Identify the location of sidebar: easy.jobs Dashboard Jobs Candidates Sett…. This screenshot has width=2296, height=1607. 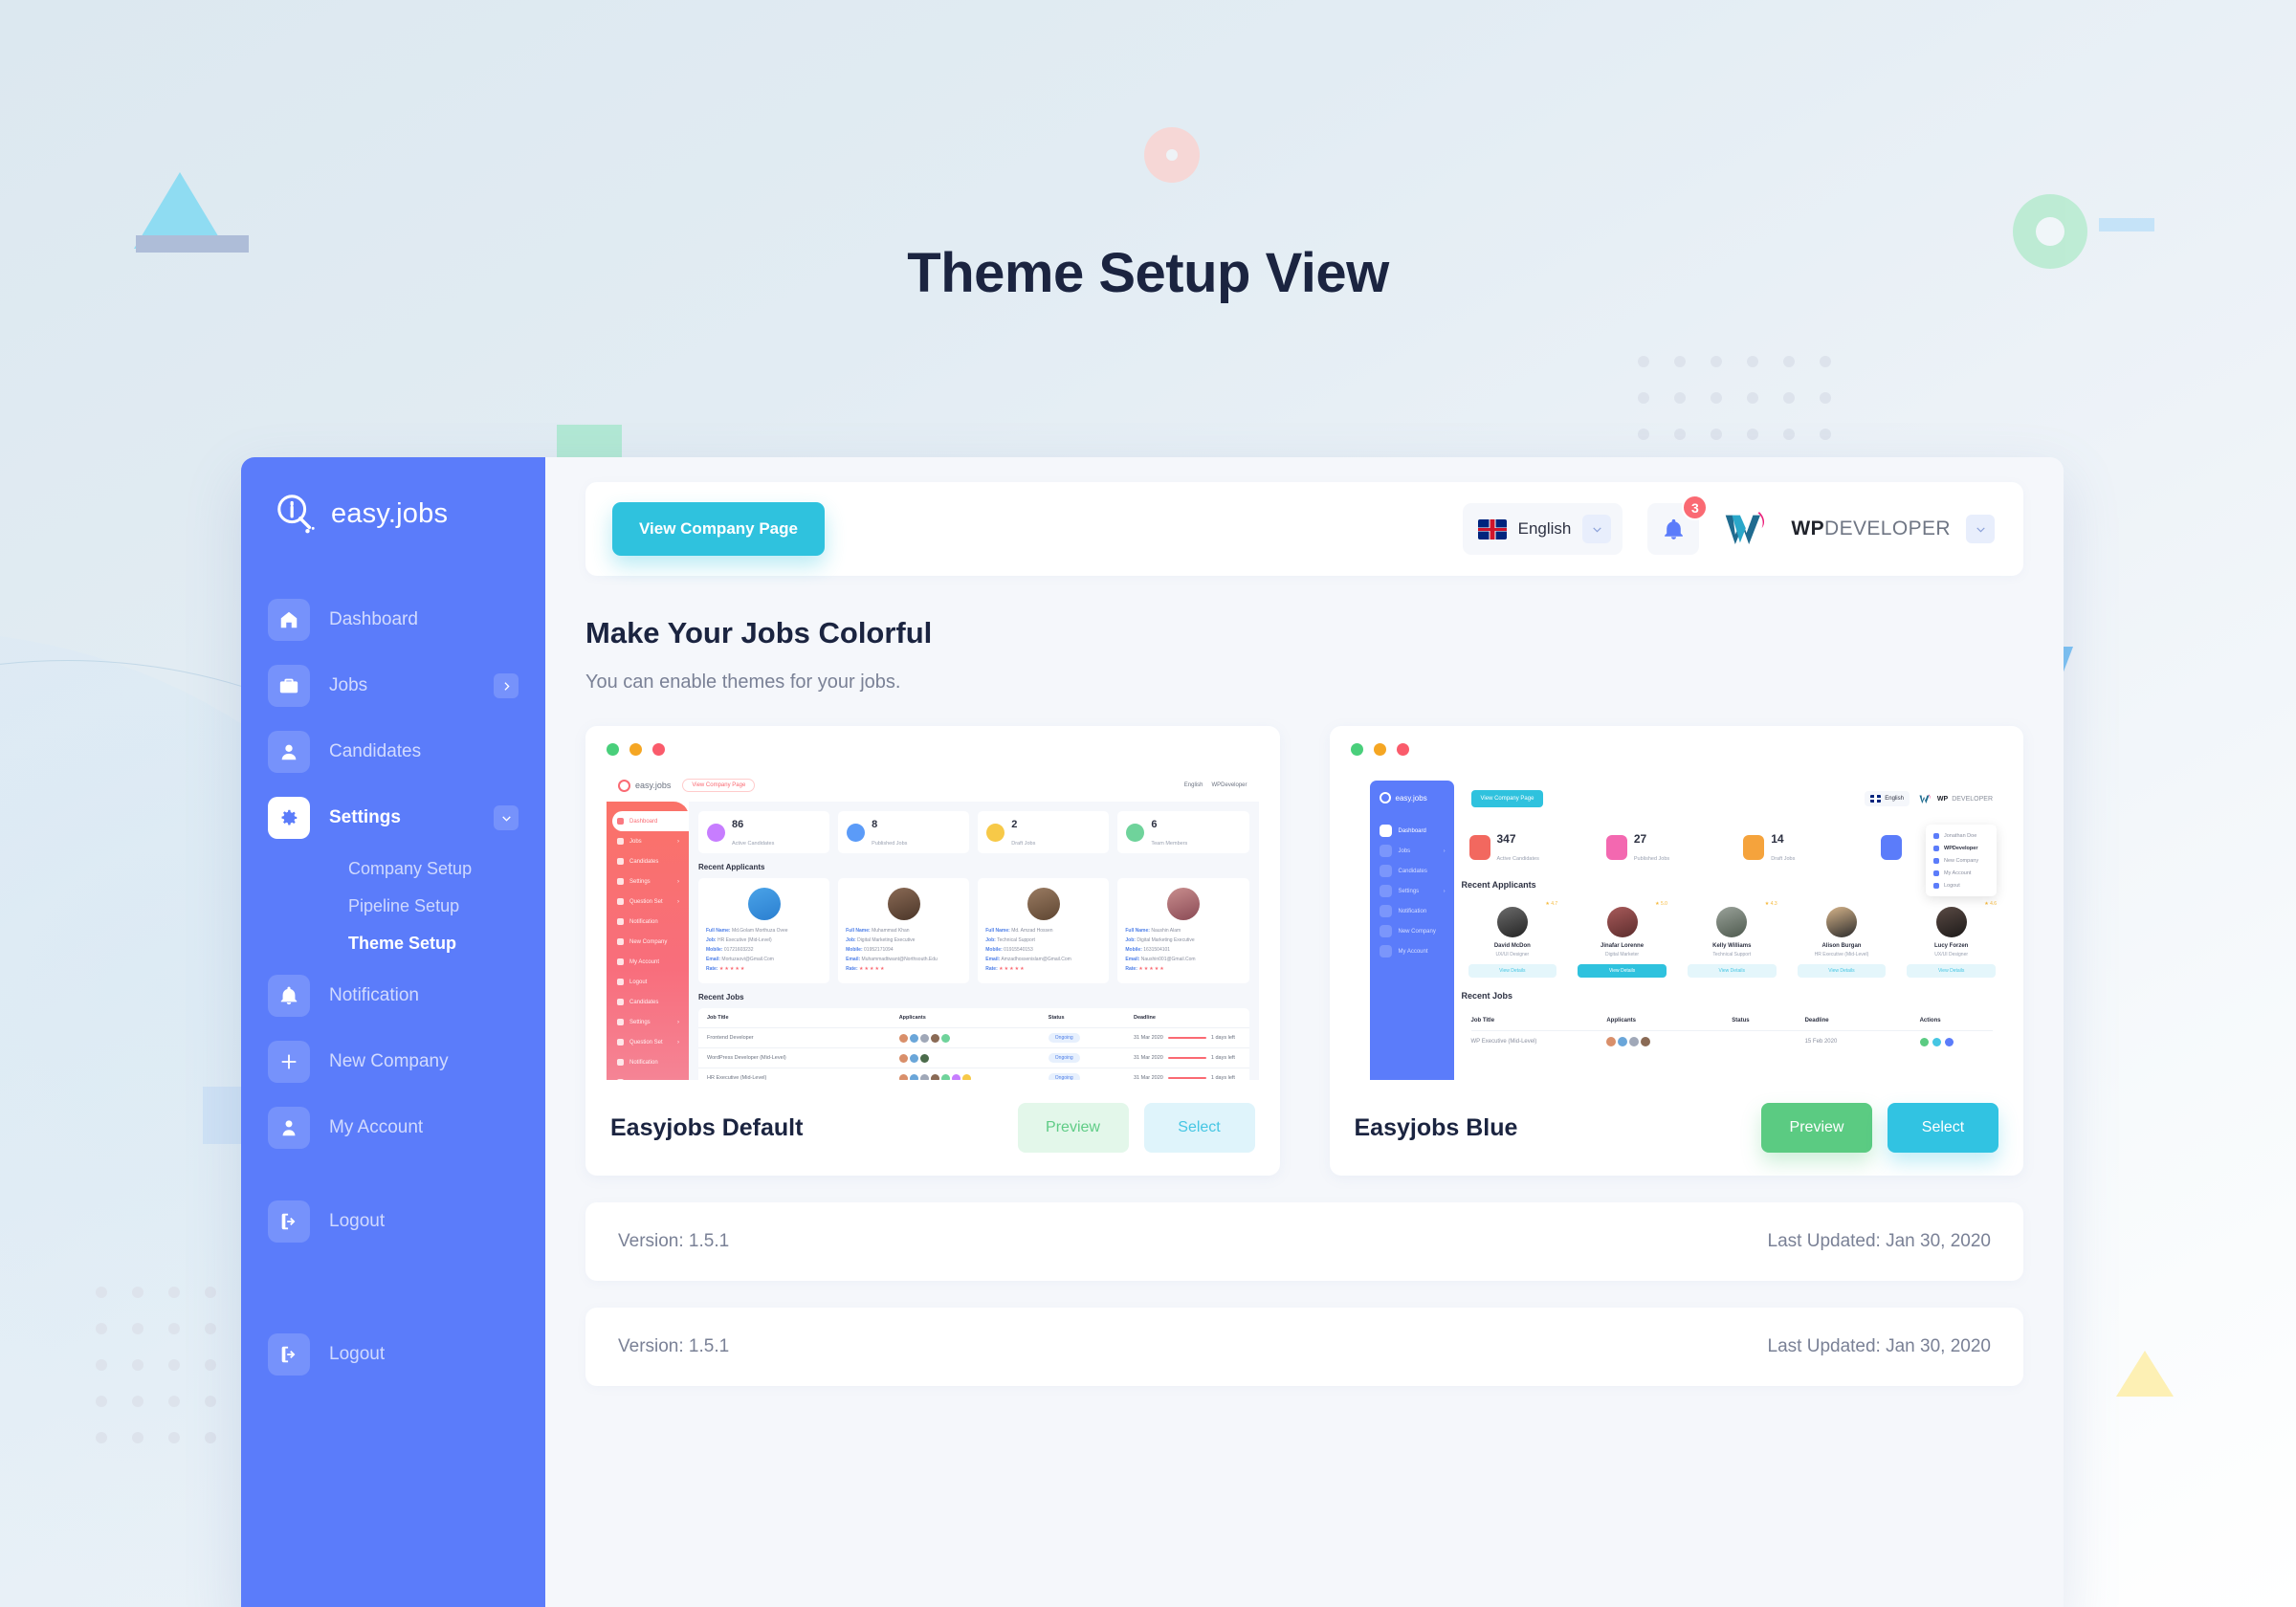
(393, 1032).